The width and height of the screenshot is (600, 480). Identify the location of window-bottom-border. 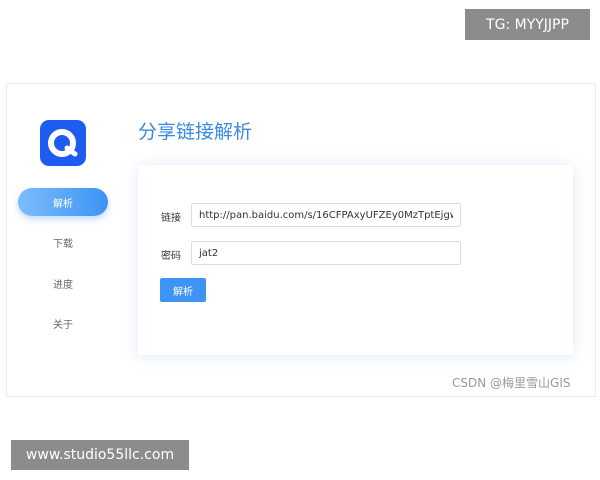
(301, 396).